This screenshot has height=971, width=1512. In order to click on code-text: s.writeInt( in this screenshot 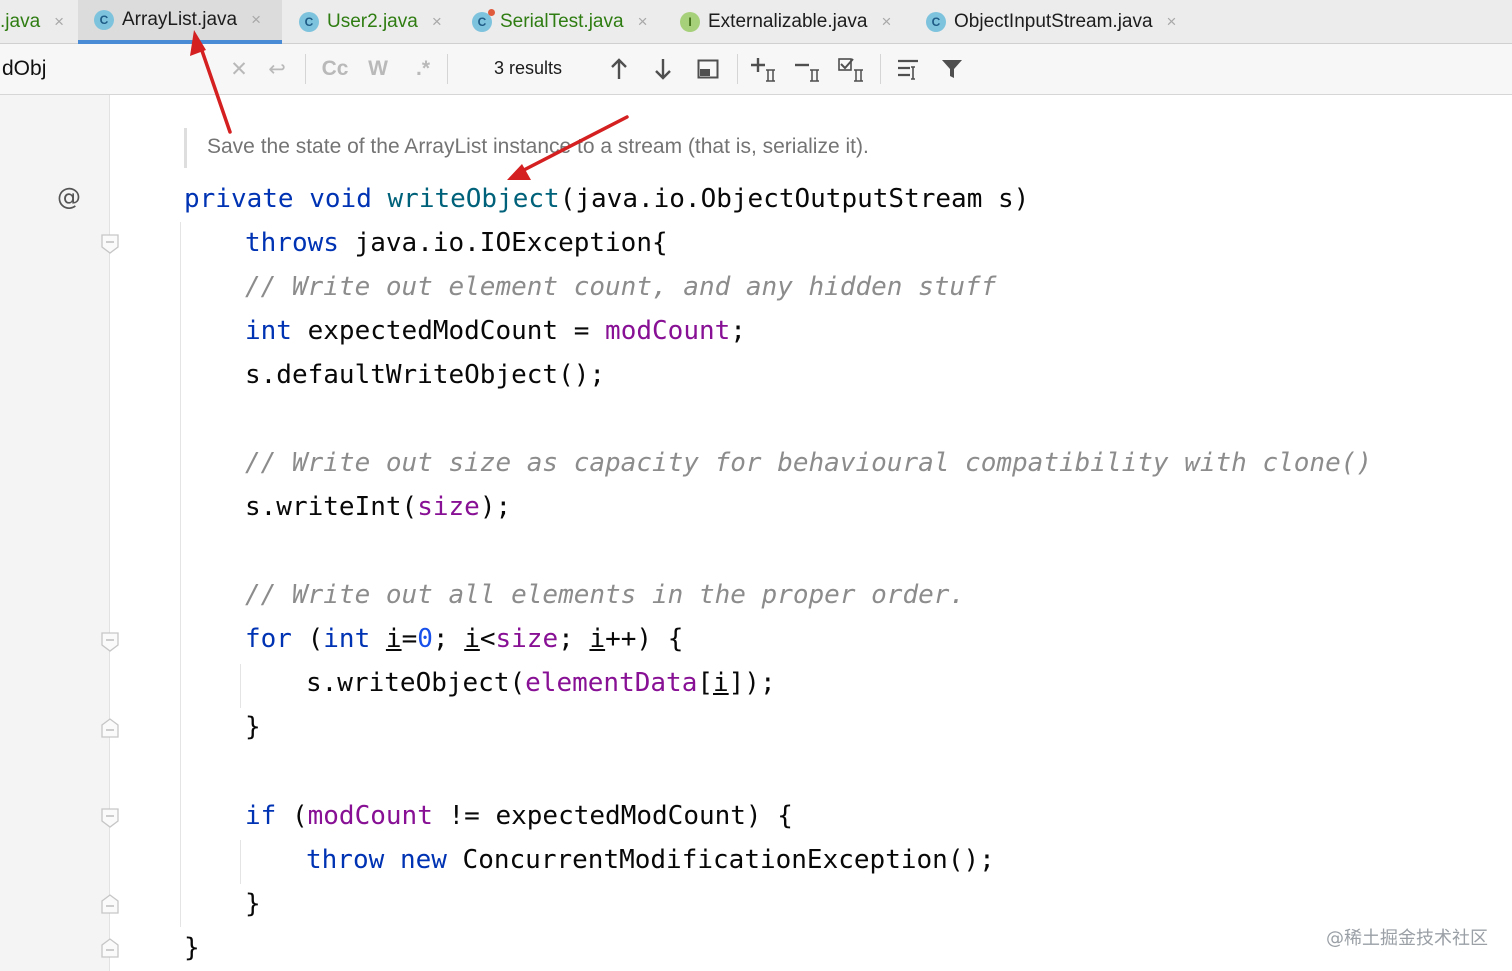, I will do `click(331, 507)`.